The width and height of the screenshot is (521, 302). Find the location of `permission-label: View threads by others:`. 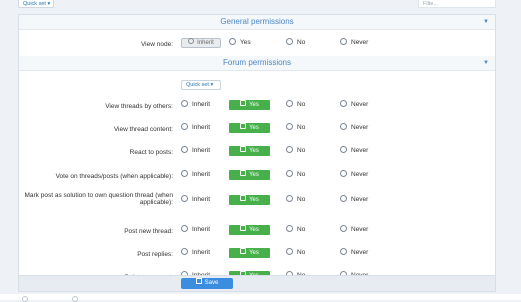

permission-label: View threads by others: is located at coordinates (139, 106).